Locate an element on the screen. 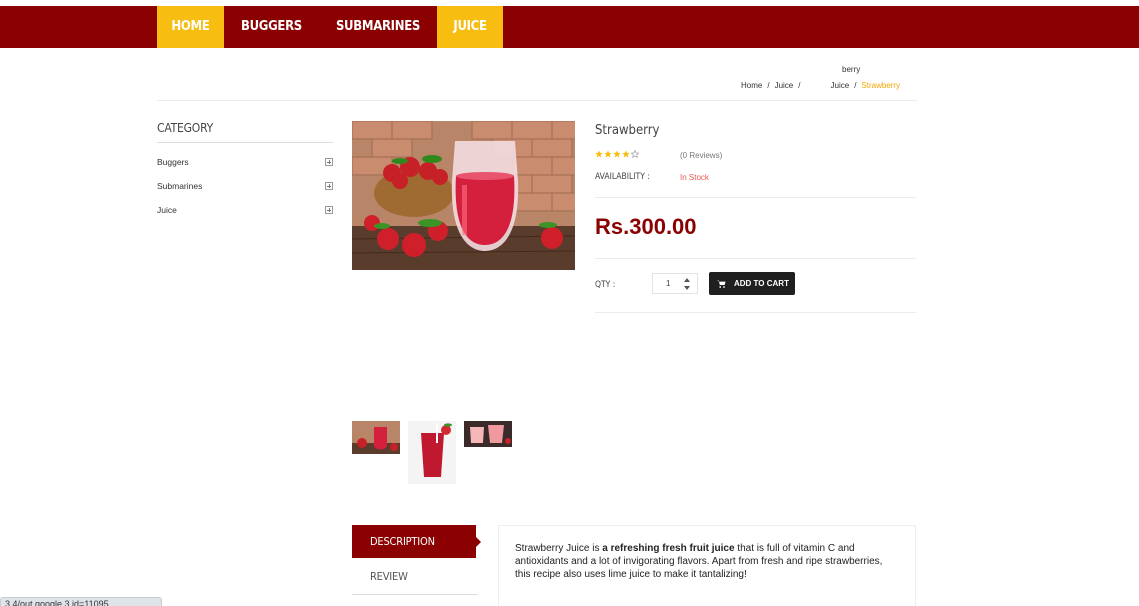  qty-label: QTY : is located at coordinates (605, 285).